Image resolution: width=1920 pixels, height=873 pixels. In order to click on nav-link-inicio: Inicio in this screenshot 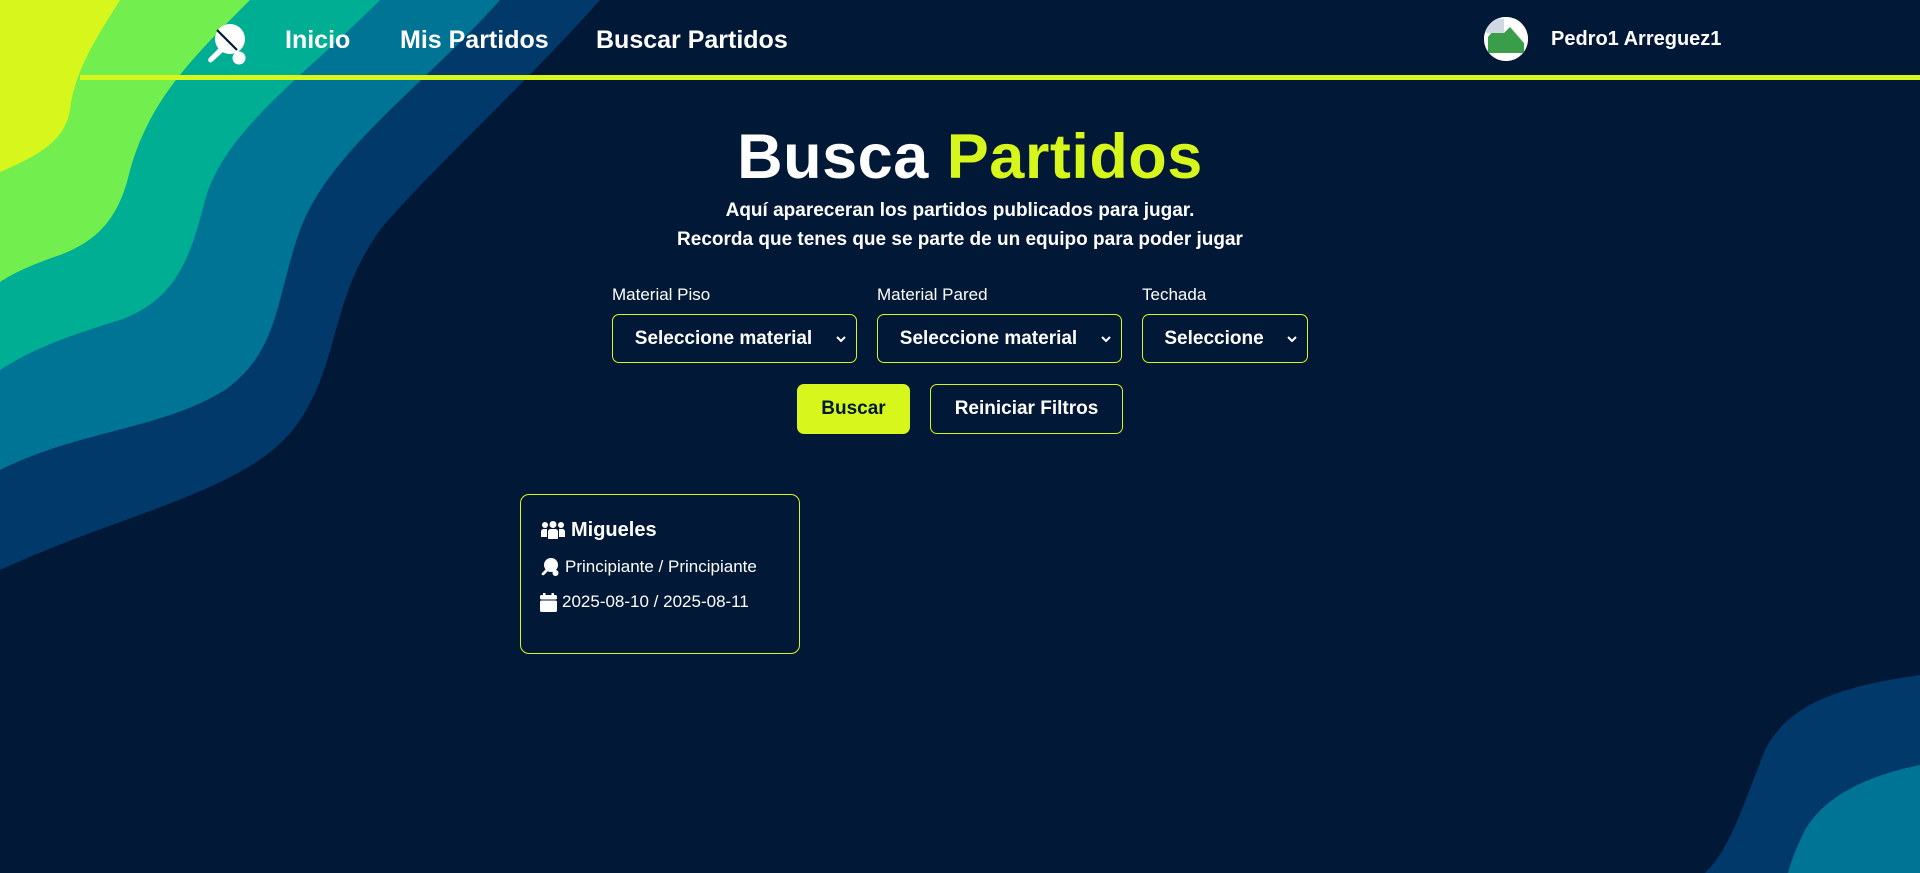, I will do `click(317, 40)`.